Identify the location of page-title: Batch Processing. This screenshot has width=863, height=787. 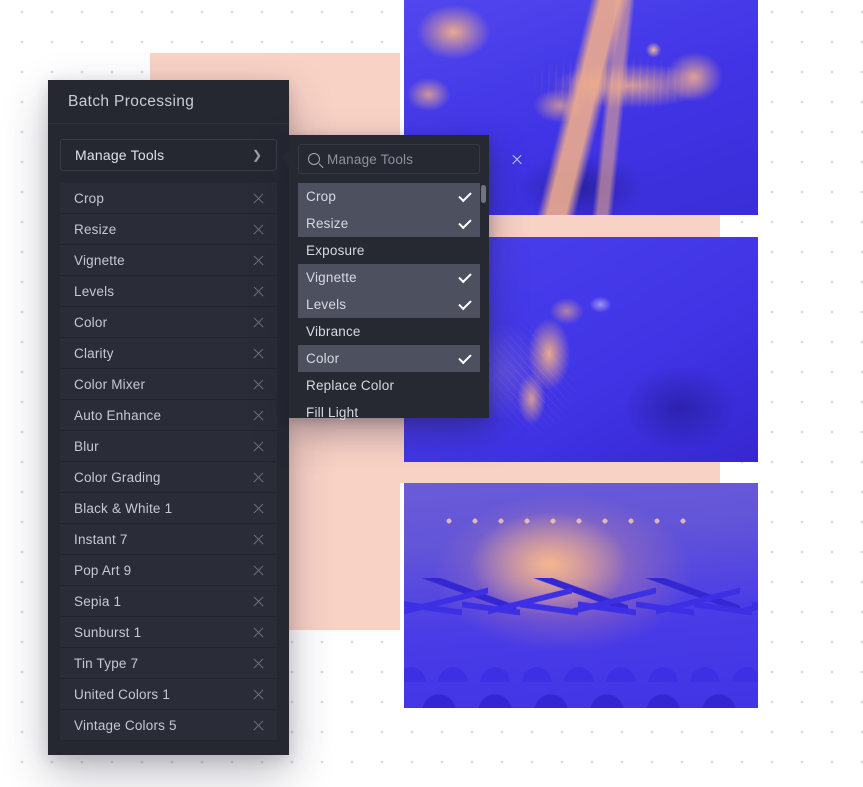
(131, 101).